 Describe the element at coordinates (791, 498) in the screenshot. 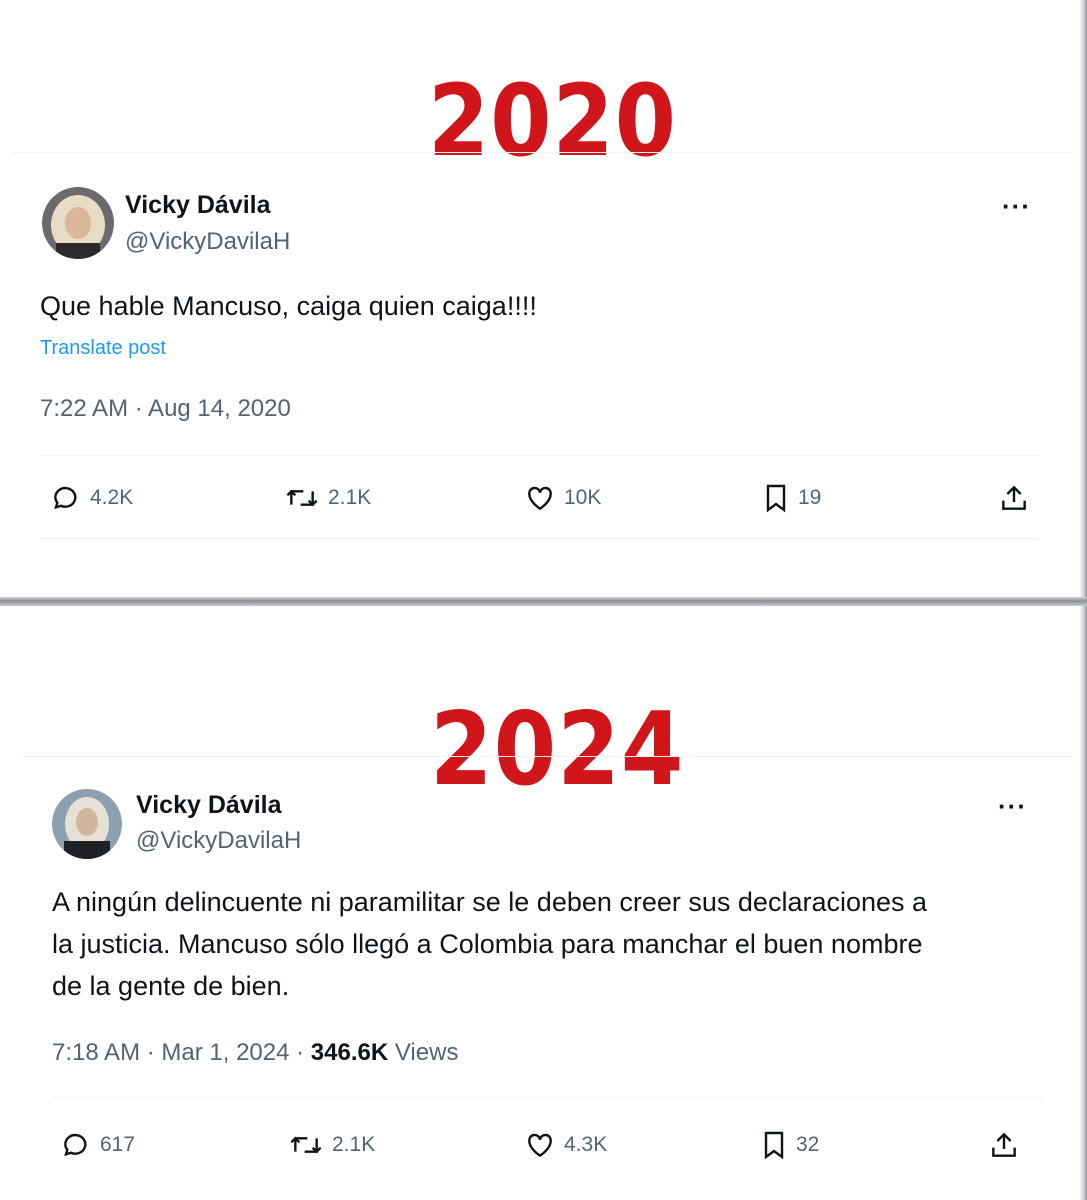

I see `bookmark-button: 19` at that location.